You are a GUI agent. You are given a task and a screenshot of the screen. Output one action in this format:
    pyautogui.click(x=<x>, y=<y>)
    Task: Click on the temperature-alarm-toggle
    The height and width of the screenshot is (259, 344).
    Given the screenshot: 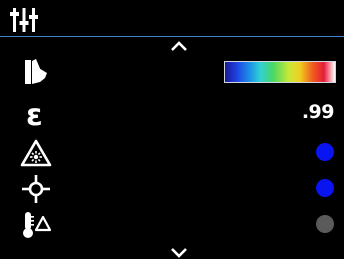 What is the action you would take?
    pyautogui.click(x=325, y=224)
    